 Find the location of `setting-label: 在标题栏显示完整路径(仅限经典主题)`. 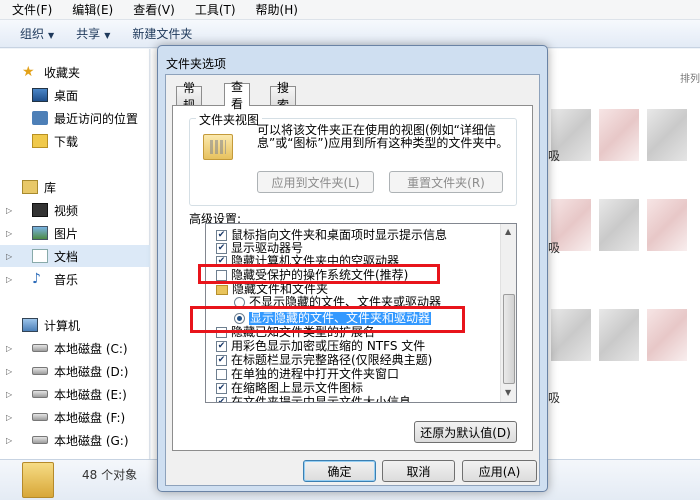

setting-label: 在标题栏显示完整路径(仅限经典主题) is located at coordinates (332, 360).